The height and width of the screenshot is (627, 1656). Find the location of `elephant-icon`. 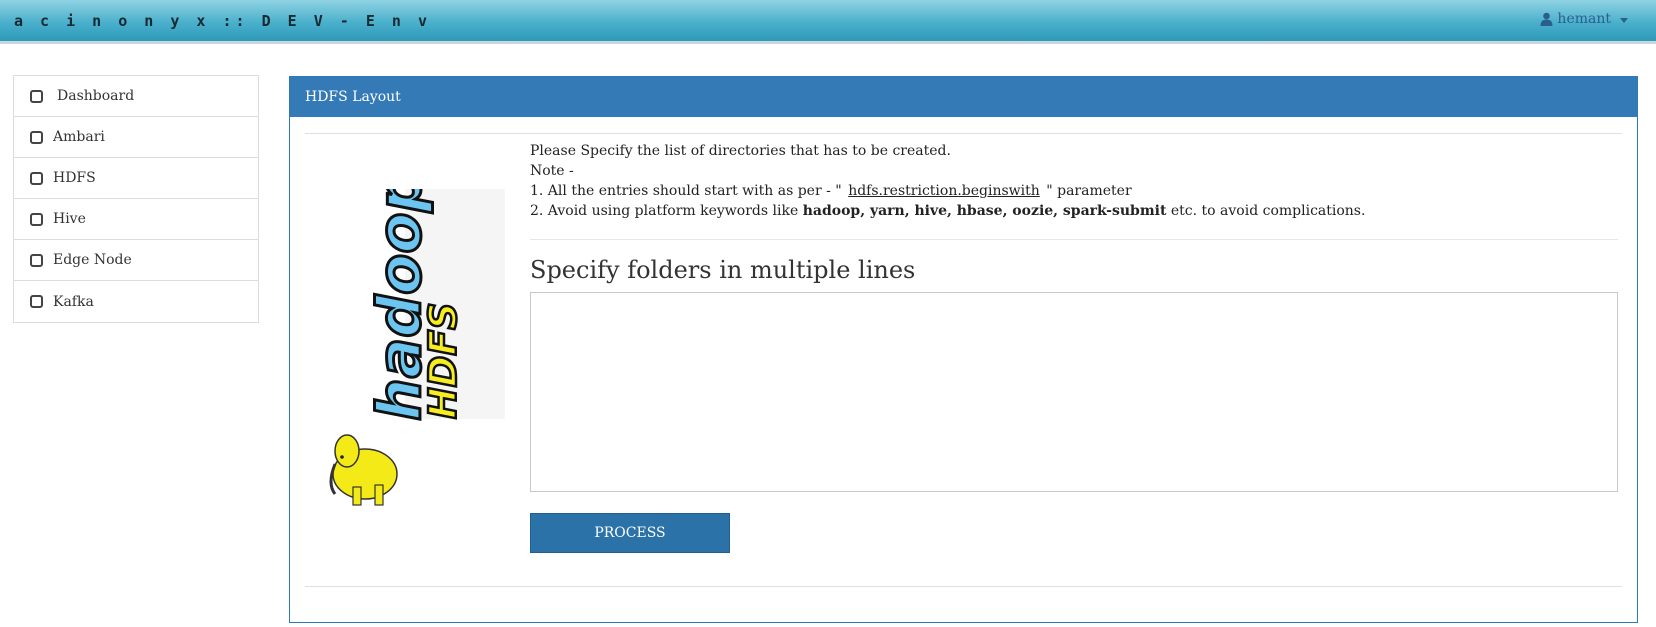

elephant-icon is located at coordinates (363, 470).